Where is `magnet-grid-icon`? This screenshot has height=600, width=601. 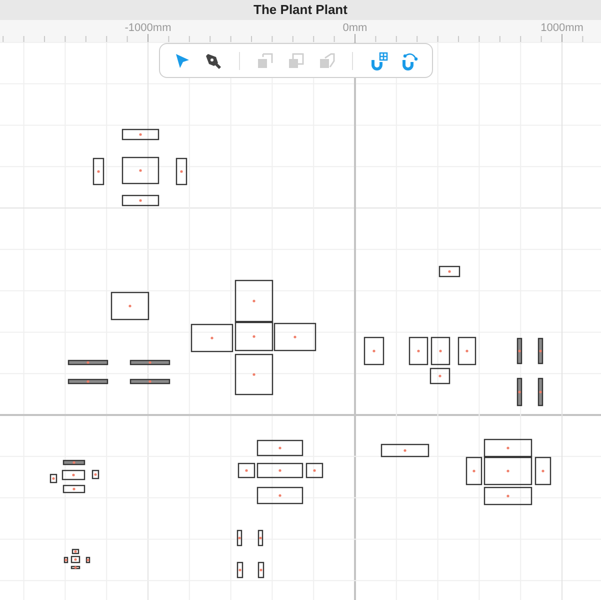
magnet-grid-icon is located at coordinates (378, 60).